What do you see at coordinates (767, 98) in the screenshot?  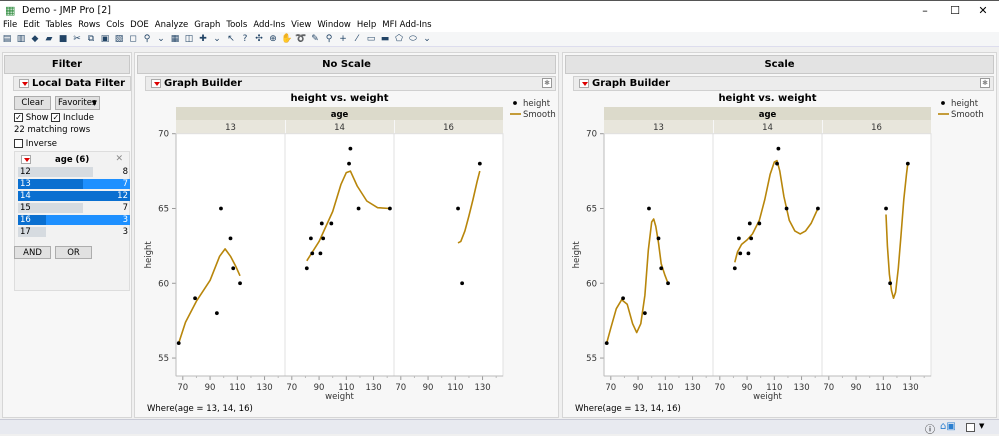 I see `chart-title: height vs. weight` at bounding box center [767, 98].